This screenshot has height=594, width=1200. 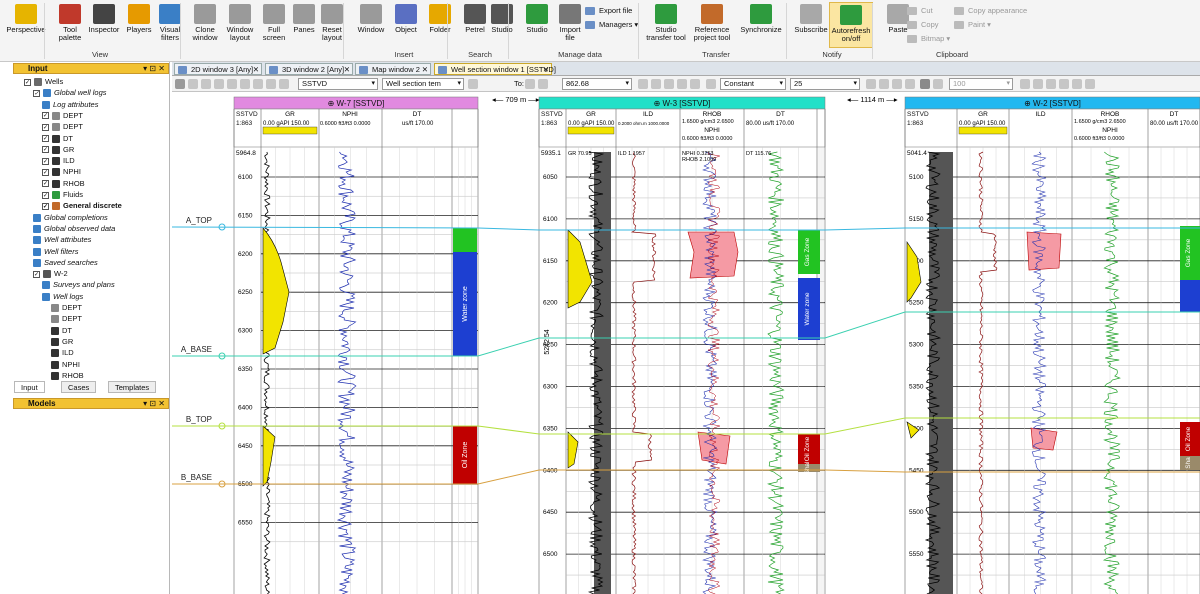 What do you see at coordinates (180, 84) in the screenshot?
I see `fit-icon` at bounding box center [180, 84].